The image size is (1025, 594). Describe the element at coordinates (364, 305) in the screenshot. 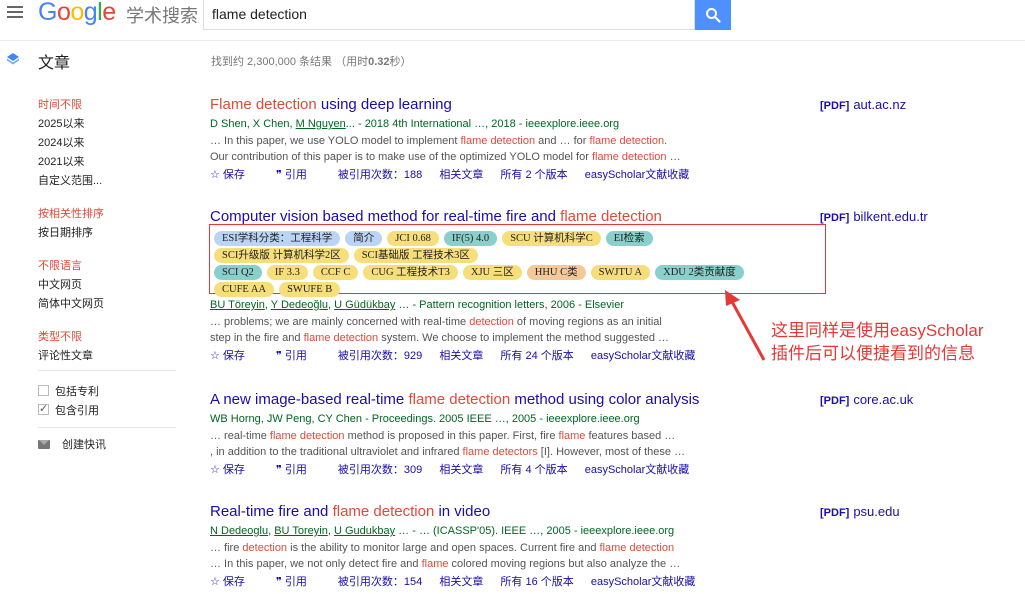

I see `author-link: U Güdükbay` at that location.